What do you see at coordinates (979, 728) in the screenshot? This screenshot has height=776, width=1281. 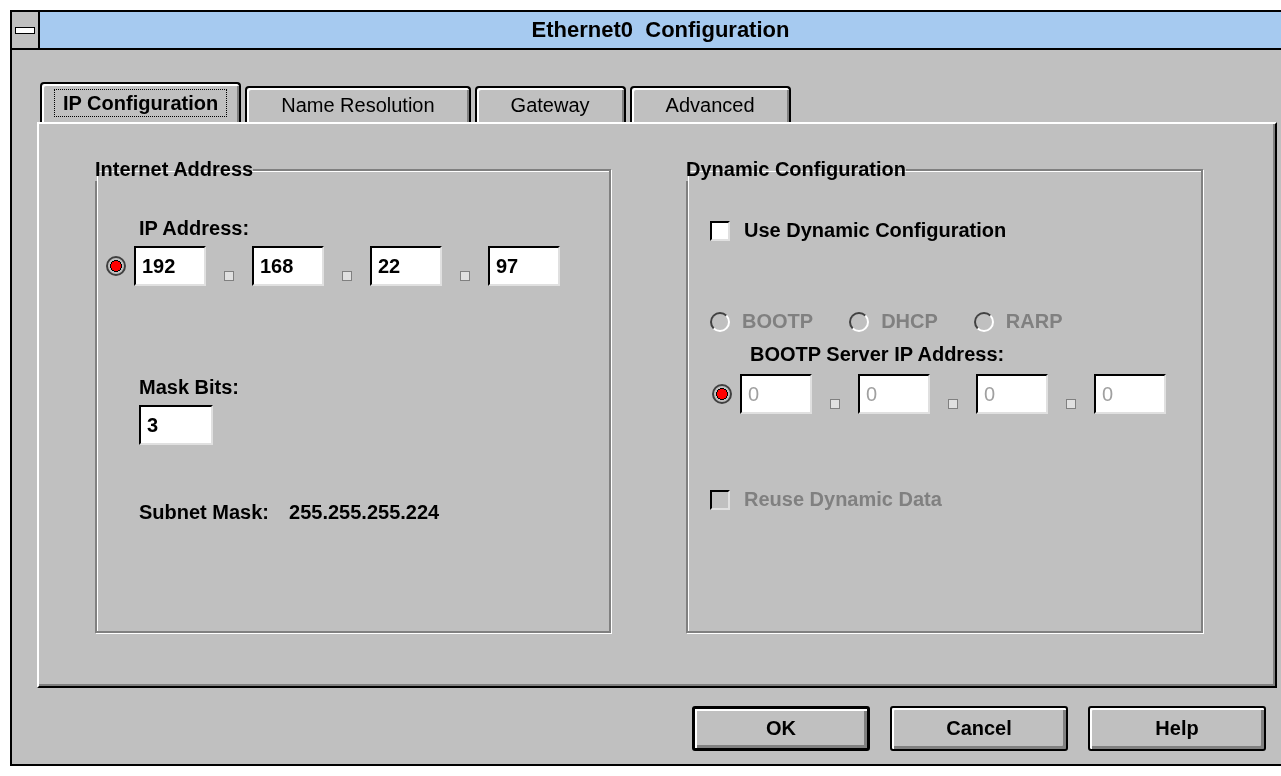 I see `dialog-button: Cancel` at bounding box center [979, 728].